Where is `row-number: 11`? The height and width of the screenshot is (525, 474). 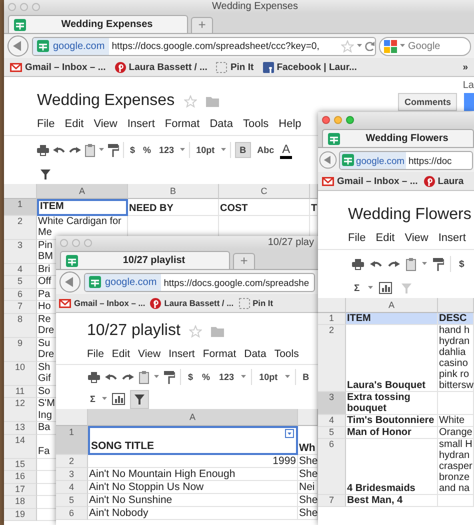 row-number: 11 is located at coordinates (20, 392).